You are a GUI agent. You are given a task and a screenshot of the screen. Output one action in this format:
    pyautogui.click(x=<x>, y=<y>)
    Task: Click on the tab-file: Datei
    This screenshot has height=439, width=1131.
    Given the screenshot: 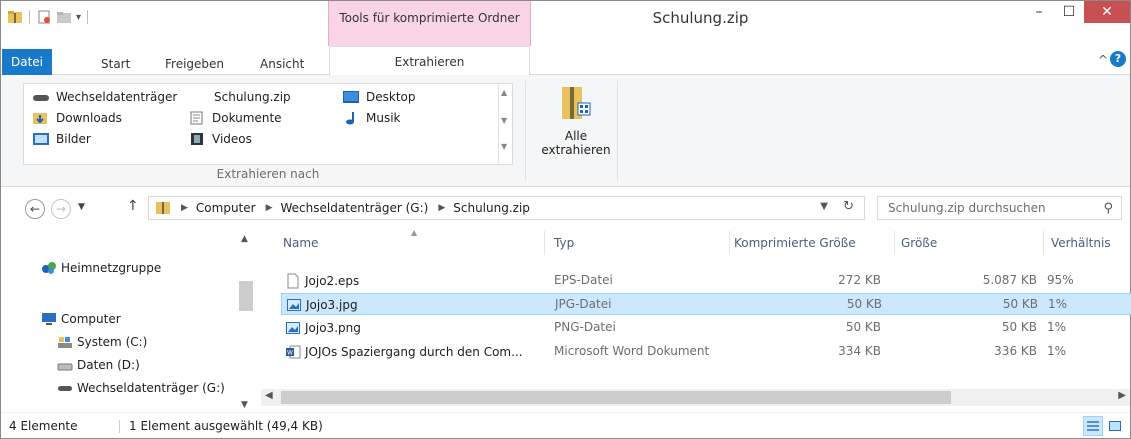 What is the action you would take?
    pyautogui.click(x=27, y=62)
    